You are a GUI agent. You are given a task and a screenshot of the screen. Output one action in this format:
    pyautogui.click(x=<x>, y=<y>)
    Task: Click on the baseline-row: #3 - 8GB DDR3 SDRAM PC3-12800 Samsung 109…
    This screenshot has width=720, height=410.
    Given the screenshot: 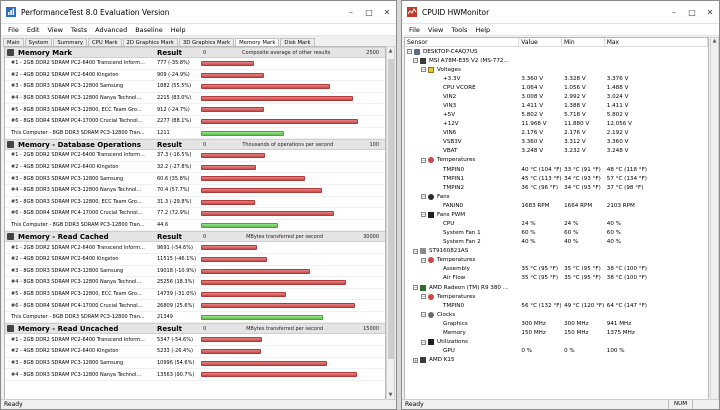 What is the action you would take?
    pyautogui.click(x=195, y=364)
    